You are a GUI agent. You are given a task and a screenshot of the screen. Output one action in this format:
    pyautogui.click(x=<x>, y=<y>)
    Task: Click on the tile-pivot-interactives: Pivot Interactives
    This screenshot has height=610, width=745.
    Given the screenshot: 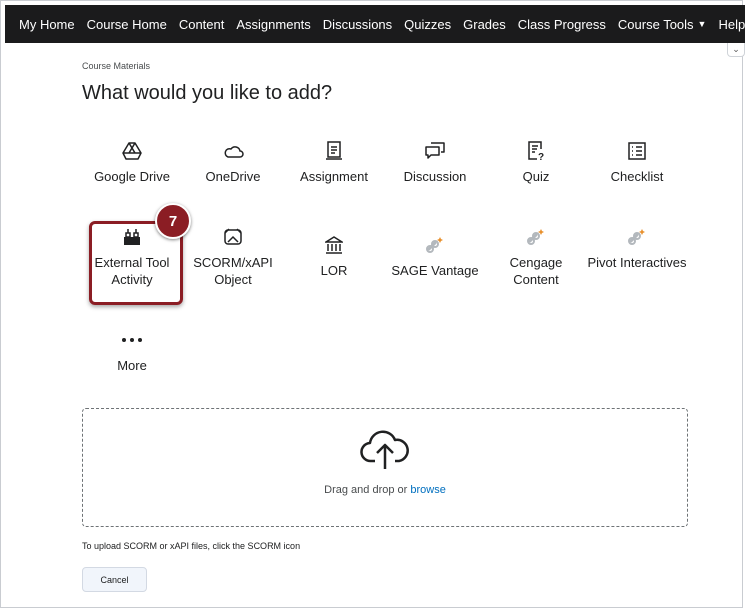 What is the action you would take?
    pyautogui.click(x=637, y=248)
    